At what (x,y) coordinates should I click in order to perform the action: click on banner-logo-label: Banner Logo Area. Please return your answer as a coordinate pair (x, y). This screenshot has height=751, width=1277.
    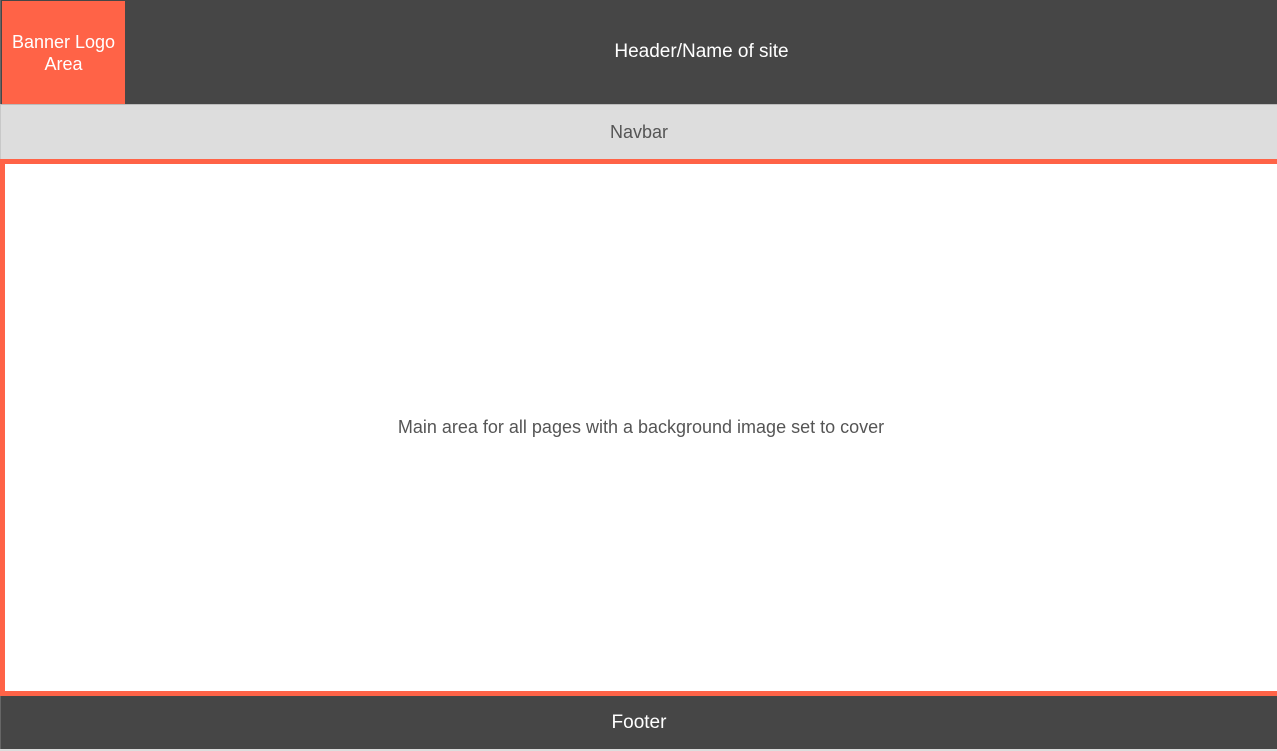
    Looking at the image, I should click on (63, 52).